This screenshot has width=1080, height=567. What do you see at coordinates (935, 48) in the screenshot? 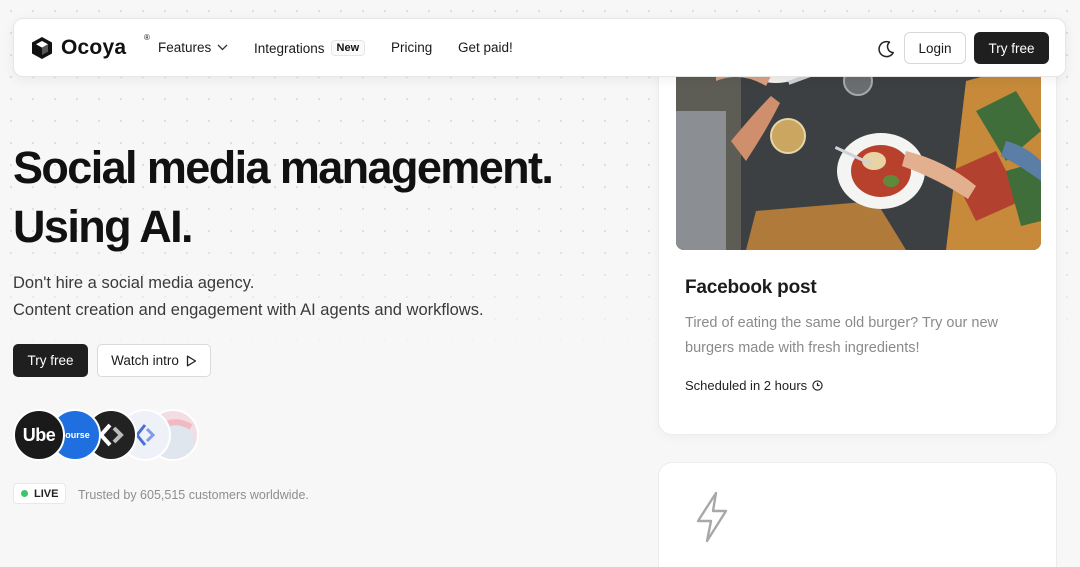
I see `login-button: Login` at bounding box center [935, 48].